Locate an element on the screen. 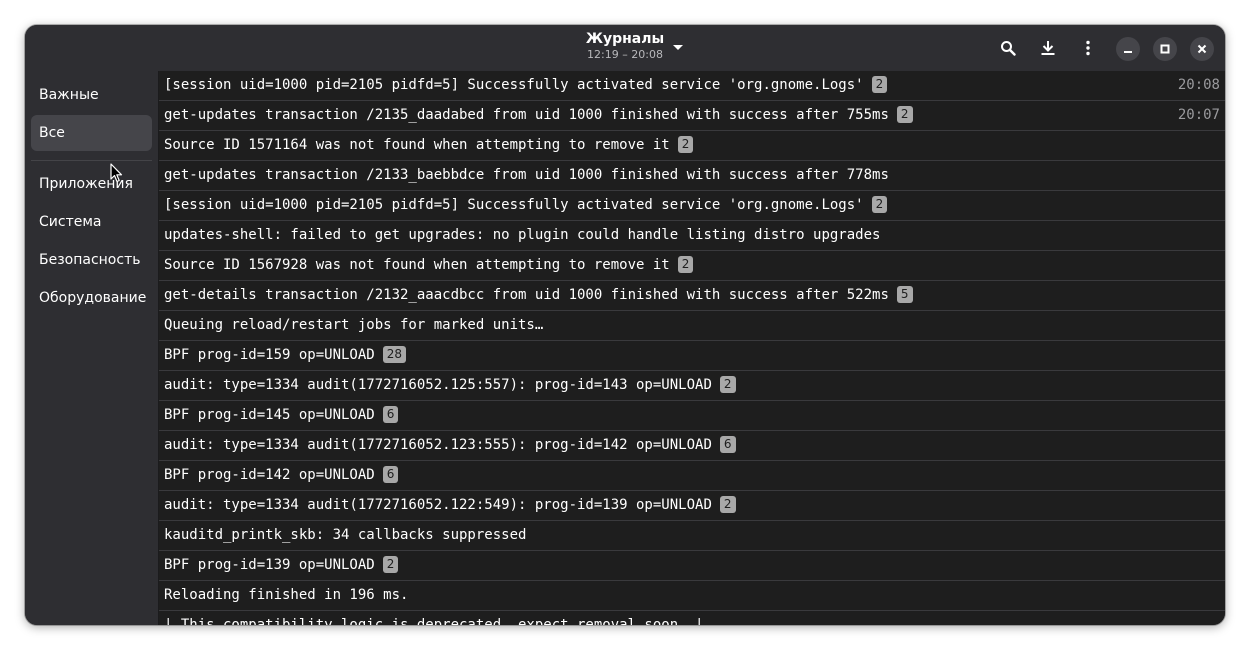 The width and height of the screenshot is (1250, 650). sidebar-separator is located at coordinates (91, 160).